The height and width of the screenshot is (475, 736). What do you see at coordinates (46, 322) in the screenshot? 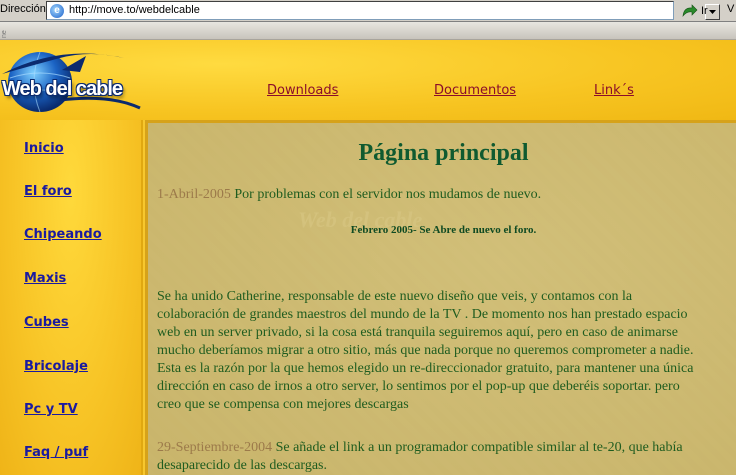
I see `sidebar-item-cubes: Cubes` at bounding box center [46, 322].